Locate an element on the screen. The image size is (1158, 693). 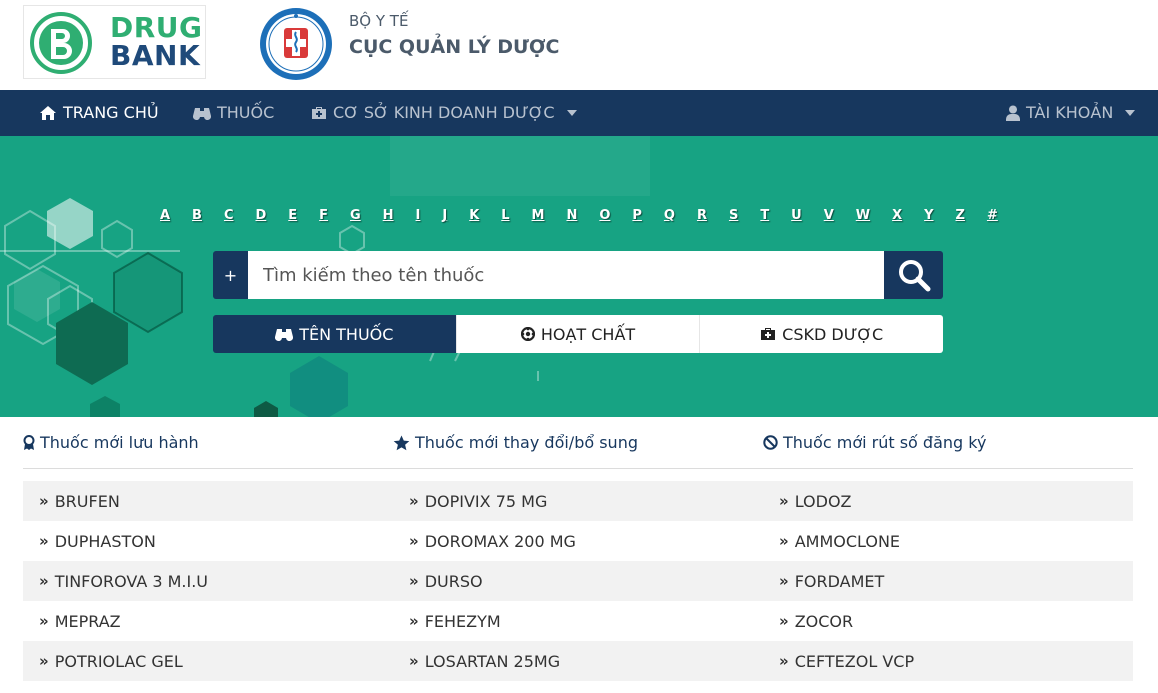
letter-link: N is located at coordinates (571, 215).